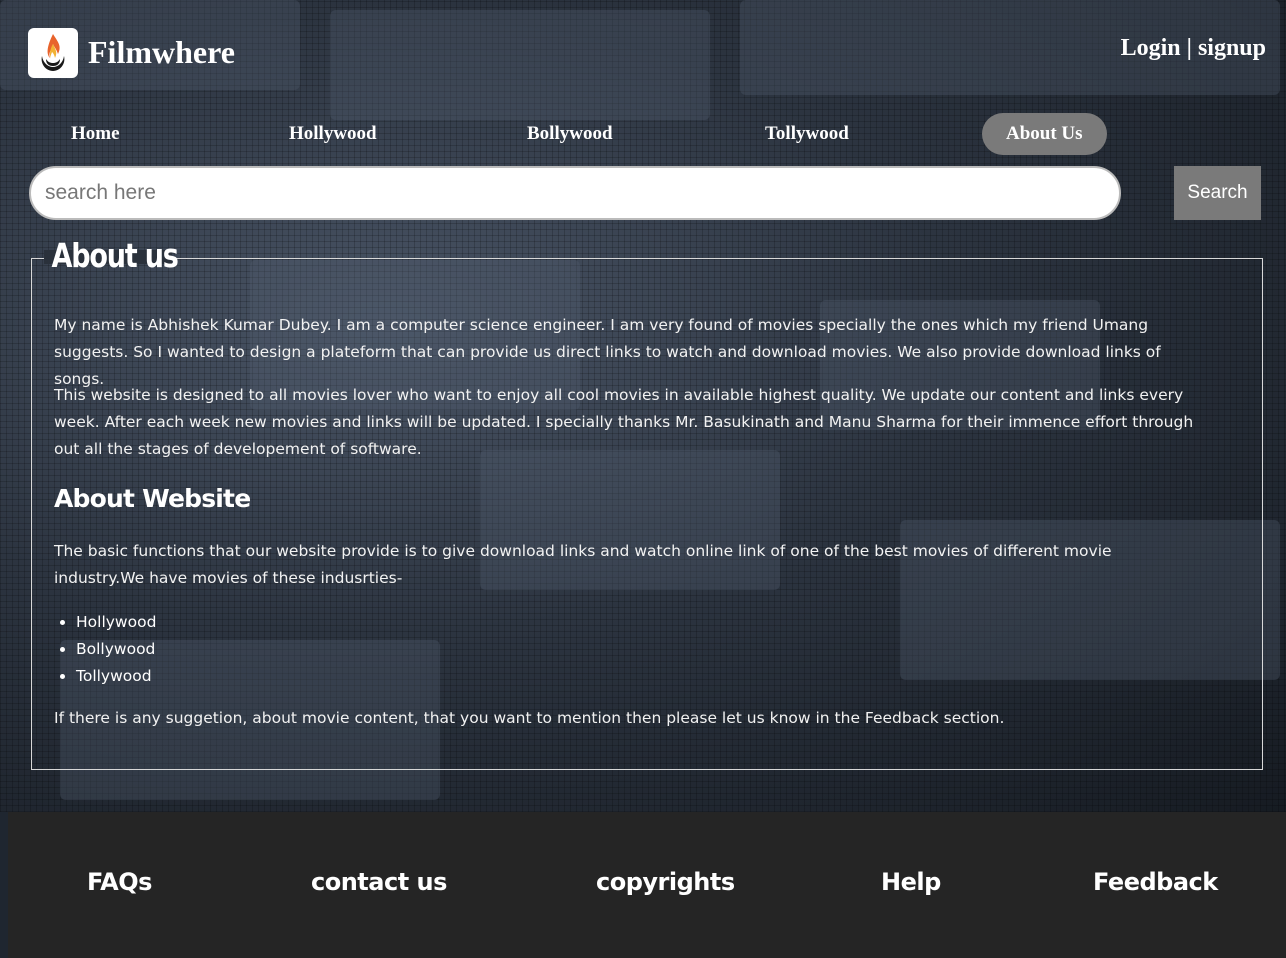 The image size is (1286, 958). I want to click on about-website-heading: About Website, so click(152, 498).